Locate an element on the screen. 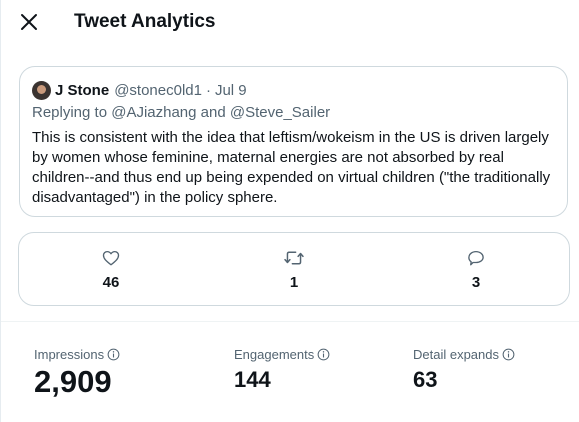  detail-expands-stat: Detail expands 63 is located at coordinates (464, 370).